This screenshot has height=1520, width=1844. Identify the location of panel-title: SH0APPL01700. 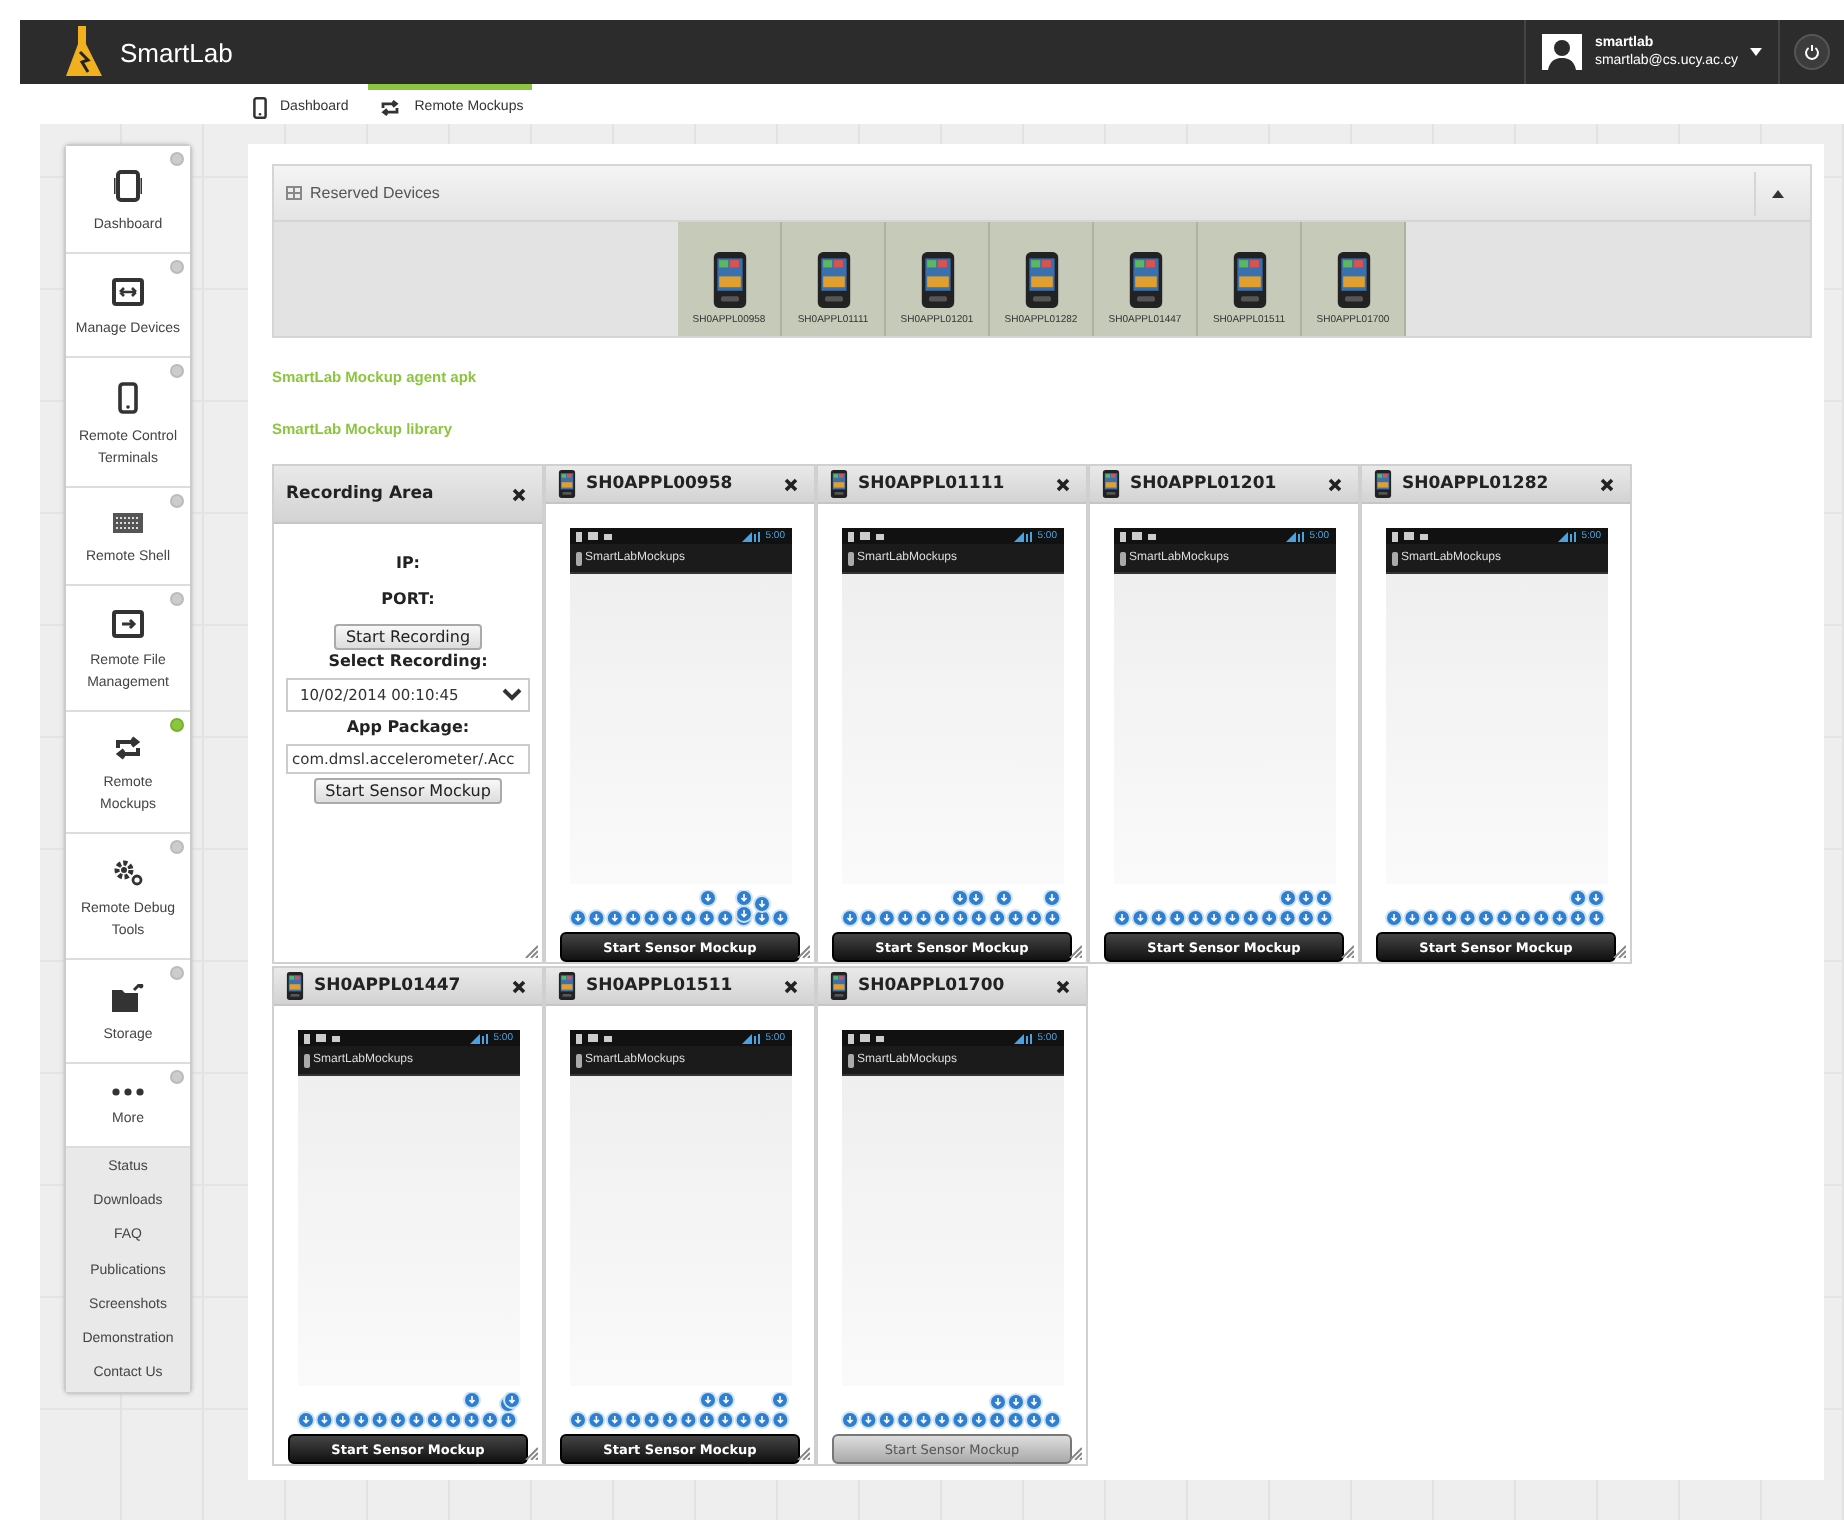
(931, 986).